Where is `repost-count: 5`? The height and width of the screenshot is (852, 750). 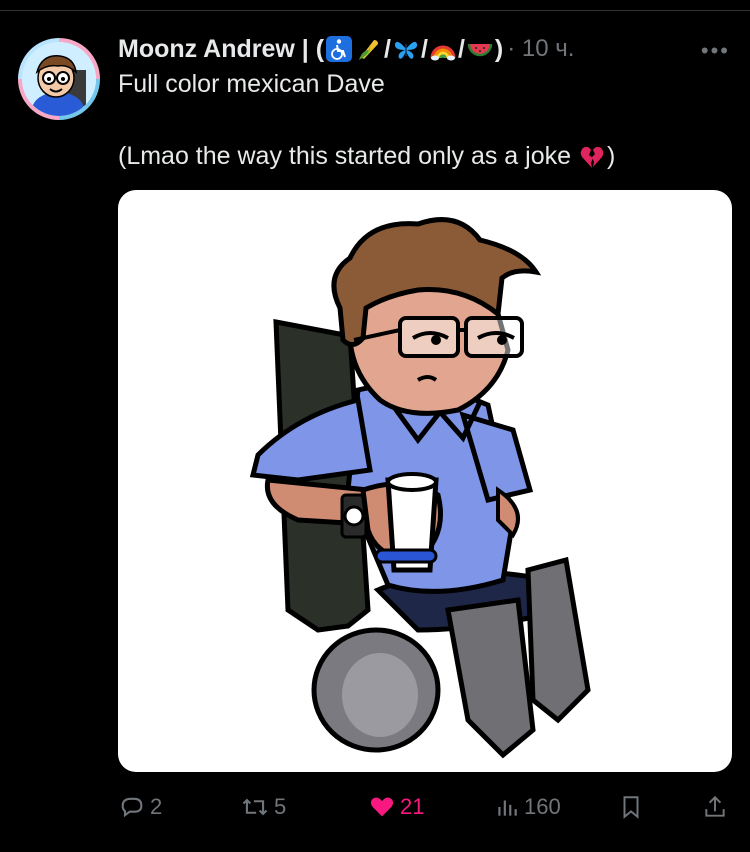 repost-count: 5 is located at coordinates (280, 806).